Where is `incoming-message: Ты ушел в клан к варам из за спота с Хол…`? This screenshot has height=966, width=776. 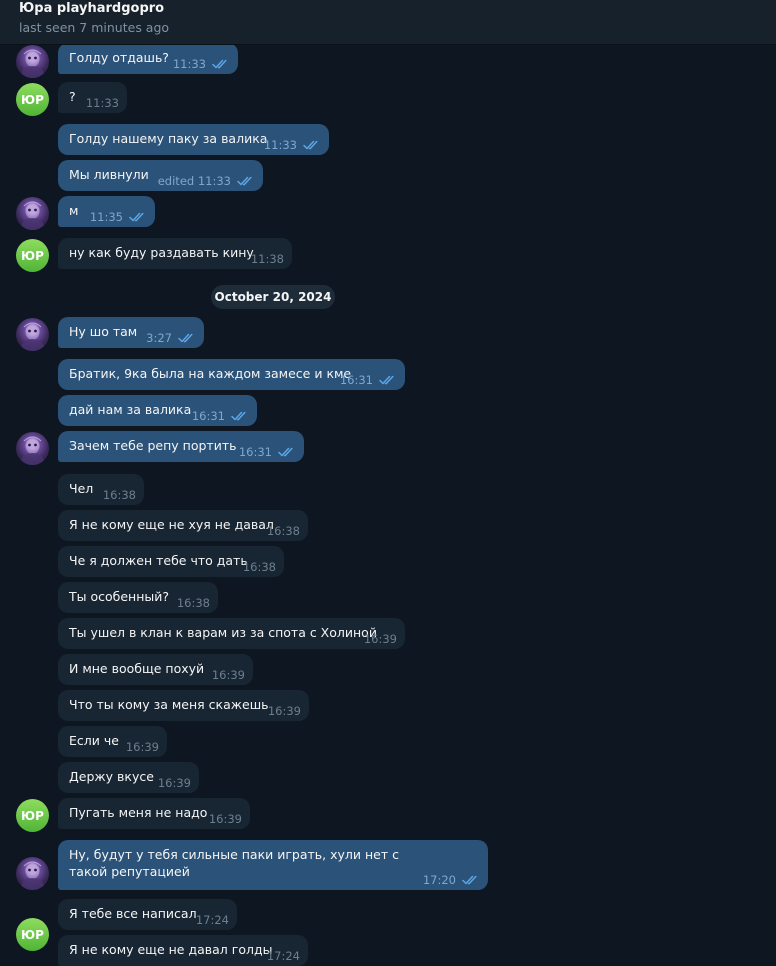 incoming-message: Ты ушел в клан к варам из за спота с Хол… is located at coordinates (231, 633).